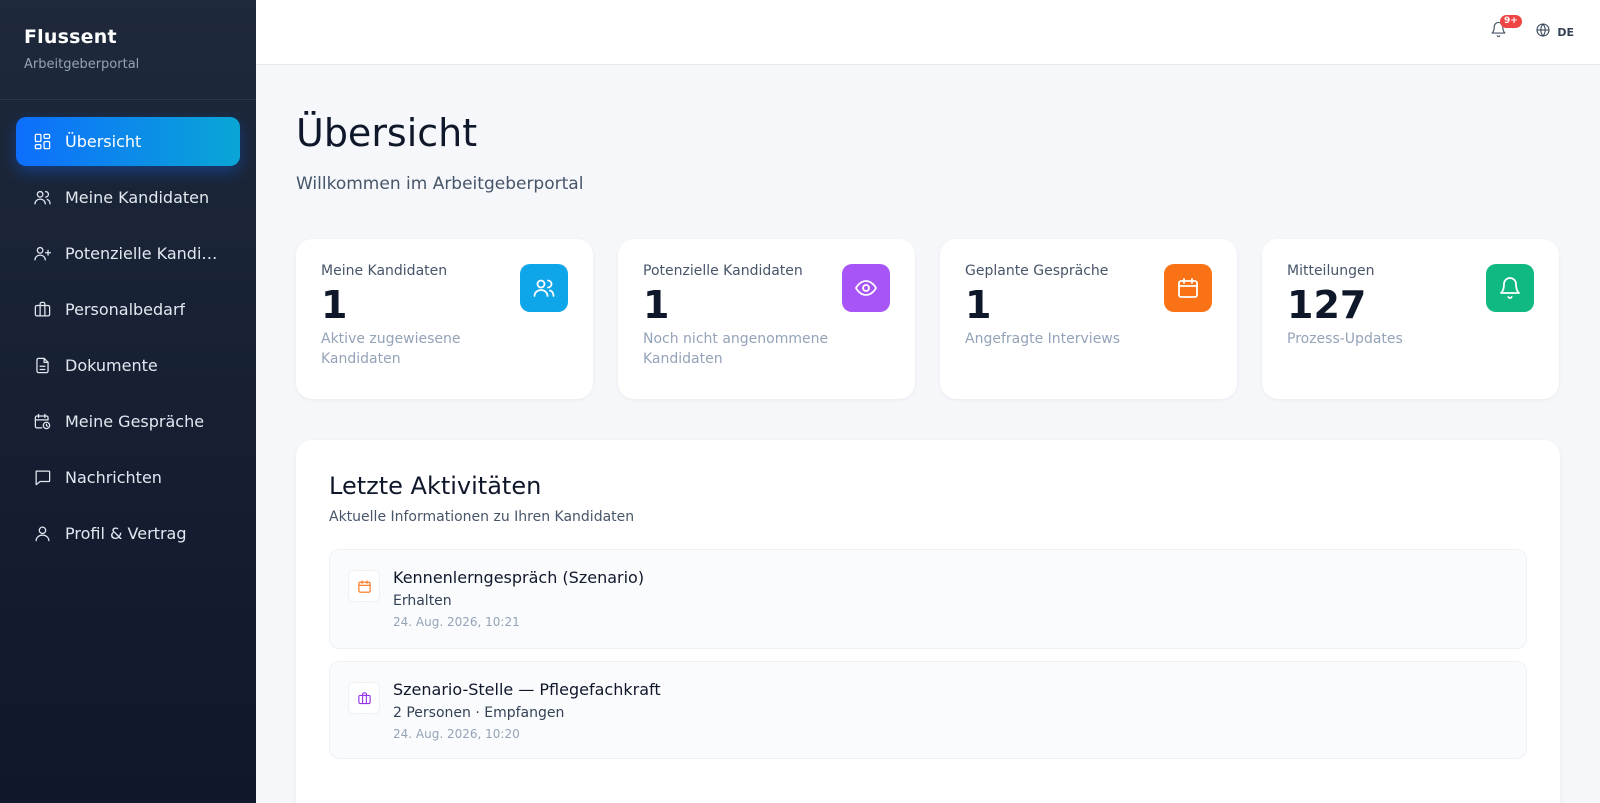  I want to click on sidebar-item-personalbedarf: Personalbedarf, so click(128, 309).